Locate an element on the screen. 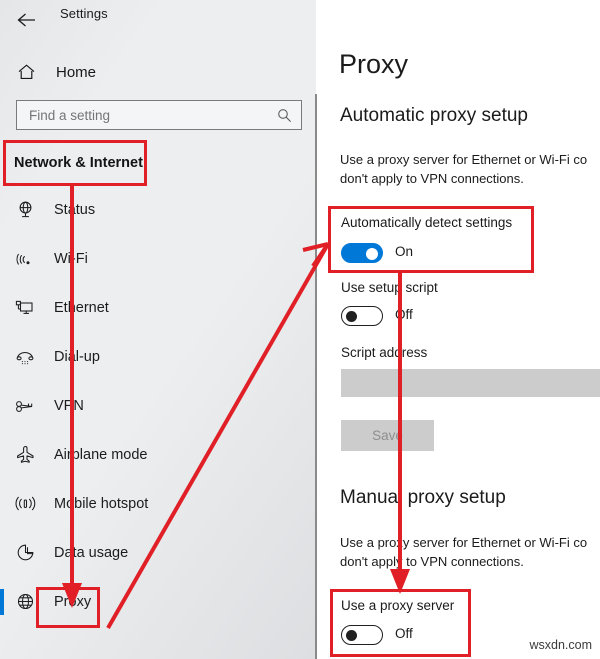 The image size is (600, 659). hotspot-signal-icon is located at coordinates (25, 503).